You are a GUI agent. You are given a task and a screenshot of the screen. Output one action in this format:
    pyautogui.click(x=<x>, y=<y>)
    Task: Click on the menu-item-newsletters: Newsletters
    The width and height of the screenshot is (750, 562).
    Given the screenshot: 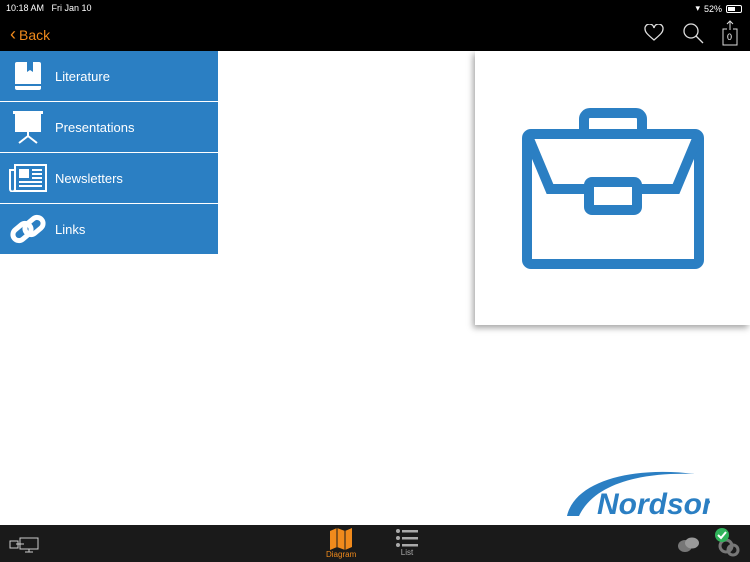 What is the action you would take?
    pyautogui.click(x=109, y=178)
    